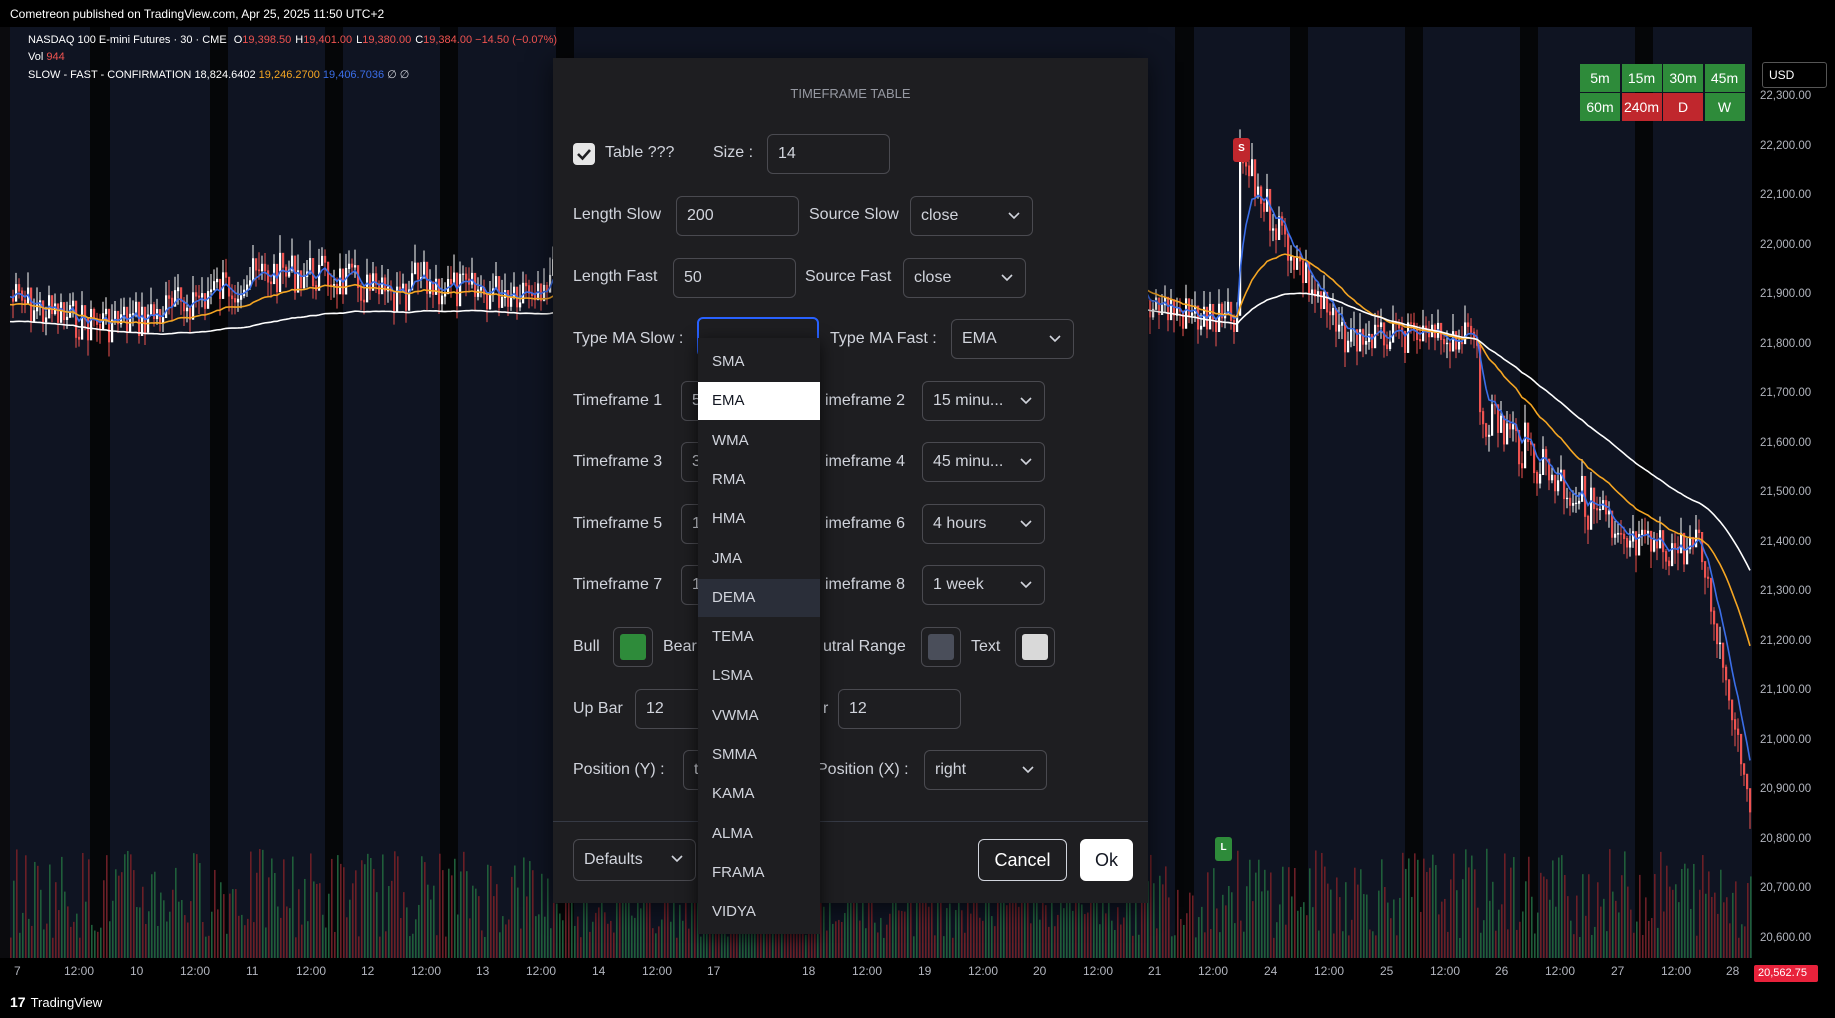 The width and height of the screenshot is (1835, 1018). I want to click on ma-option-smma: SMMA, so click(759, 755).